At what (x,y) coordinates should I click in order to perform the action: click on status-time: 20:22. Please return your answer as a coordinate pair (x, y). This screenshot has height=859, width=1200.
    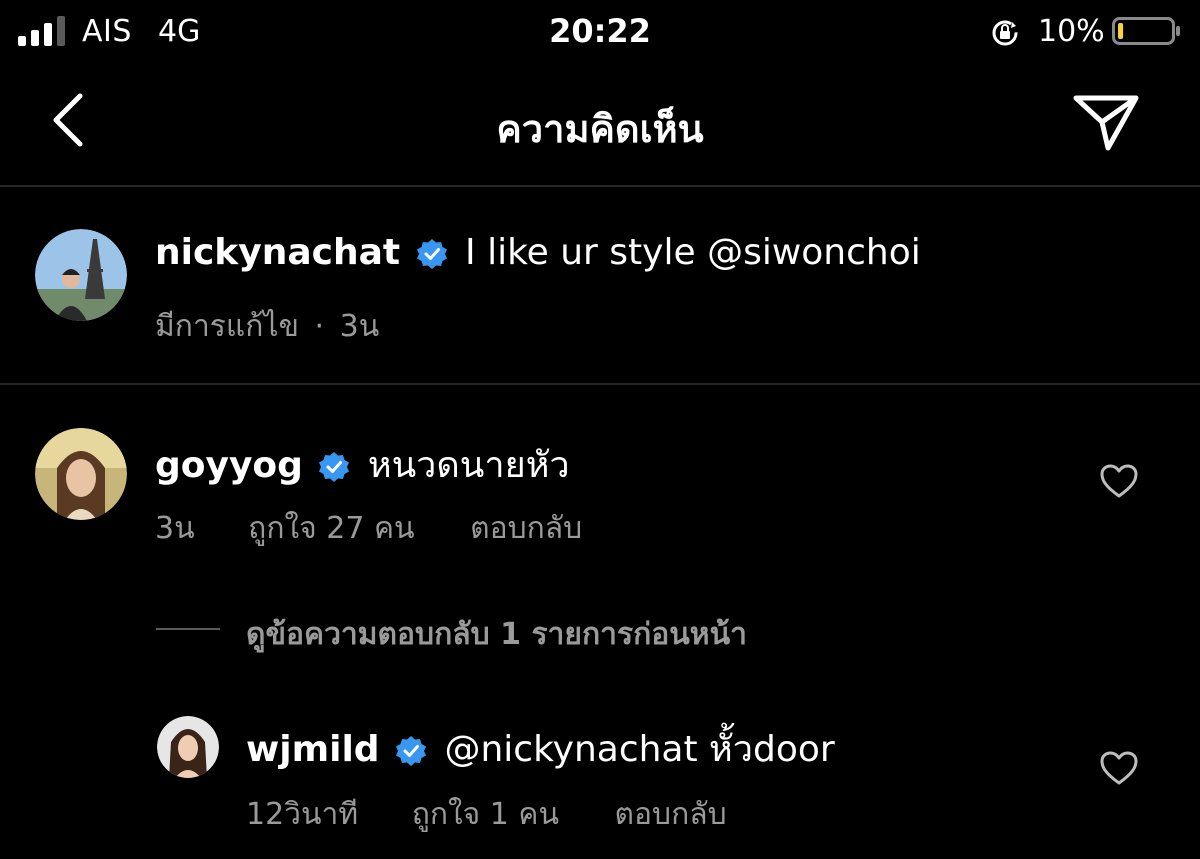
    Looking at the image, I should click on (600, 31).